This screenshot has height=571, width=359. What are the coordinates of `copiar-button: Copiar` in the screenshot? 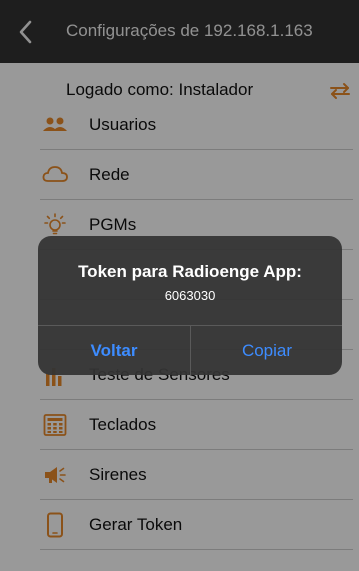 It's located at (266, 350).